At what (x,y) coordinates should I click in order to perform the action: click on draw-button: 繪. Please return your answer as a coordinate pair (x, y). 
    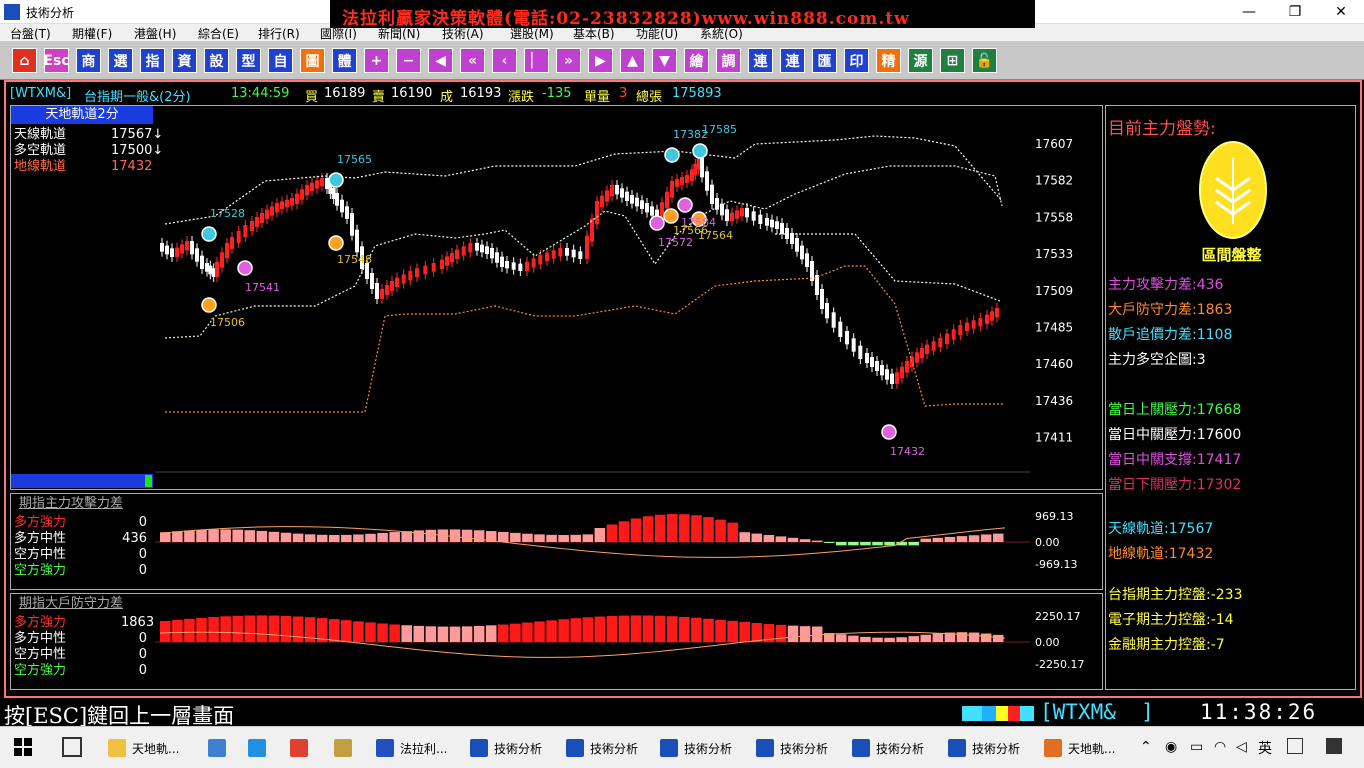
    Looking at the image, I should click on (696, 60).